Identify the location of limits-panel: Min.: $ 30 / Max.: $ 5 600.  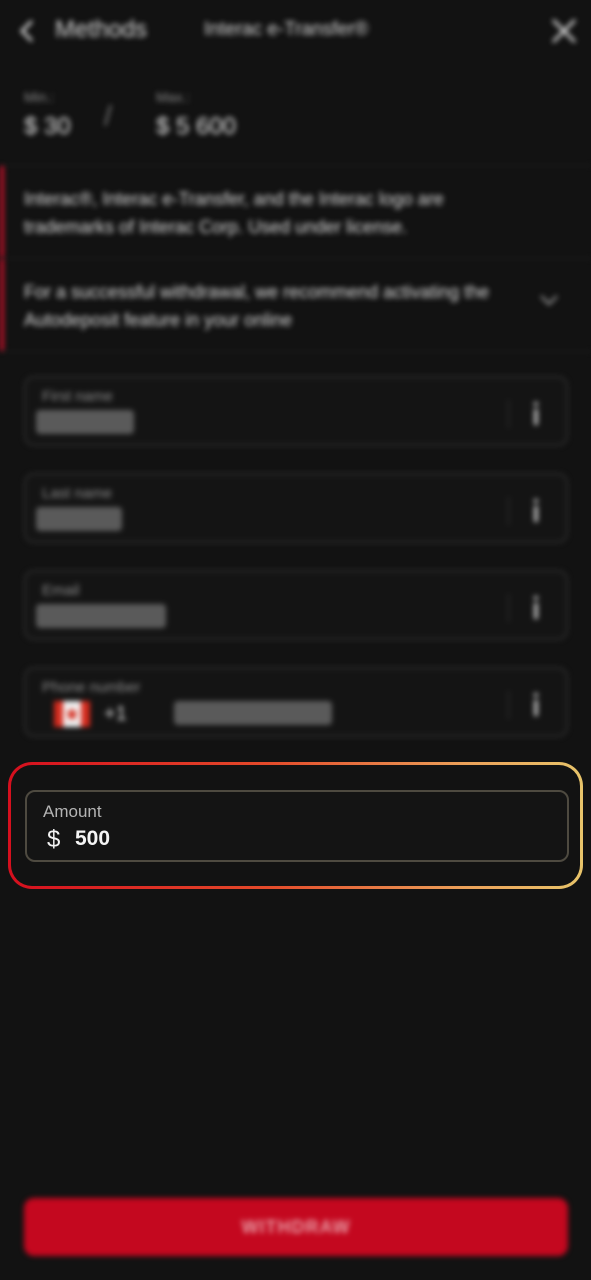
(295, 120).